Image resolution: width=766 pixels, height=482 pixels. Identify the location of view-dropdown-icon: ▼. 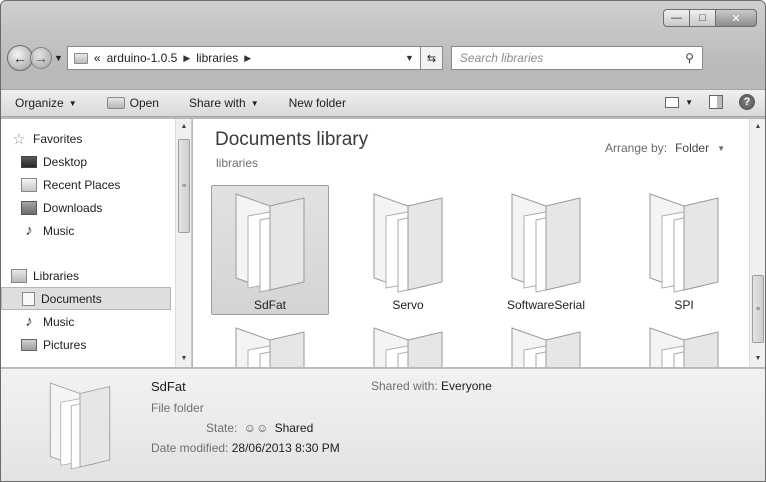
(689, 102).